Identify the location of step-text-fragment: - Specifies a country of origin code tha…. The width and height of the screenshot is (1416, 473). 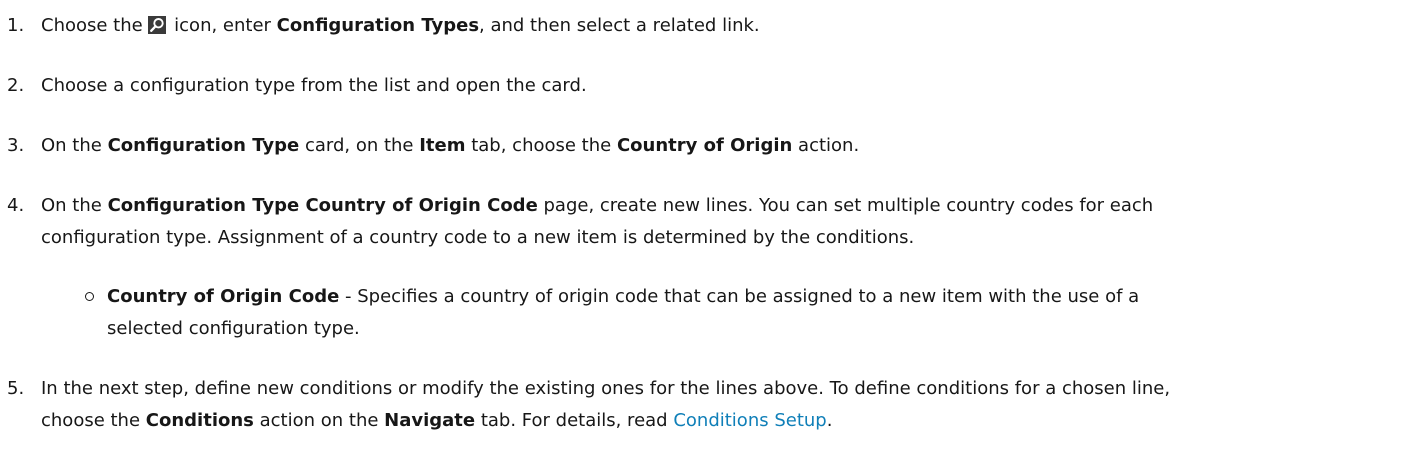
(739, 296).